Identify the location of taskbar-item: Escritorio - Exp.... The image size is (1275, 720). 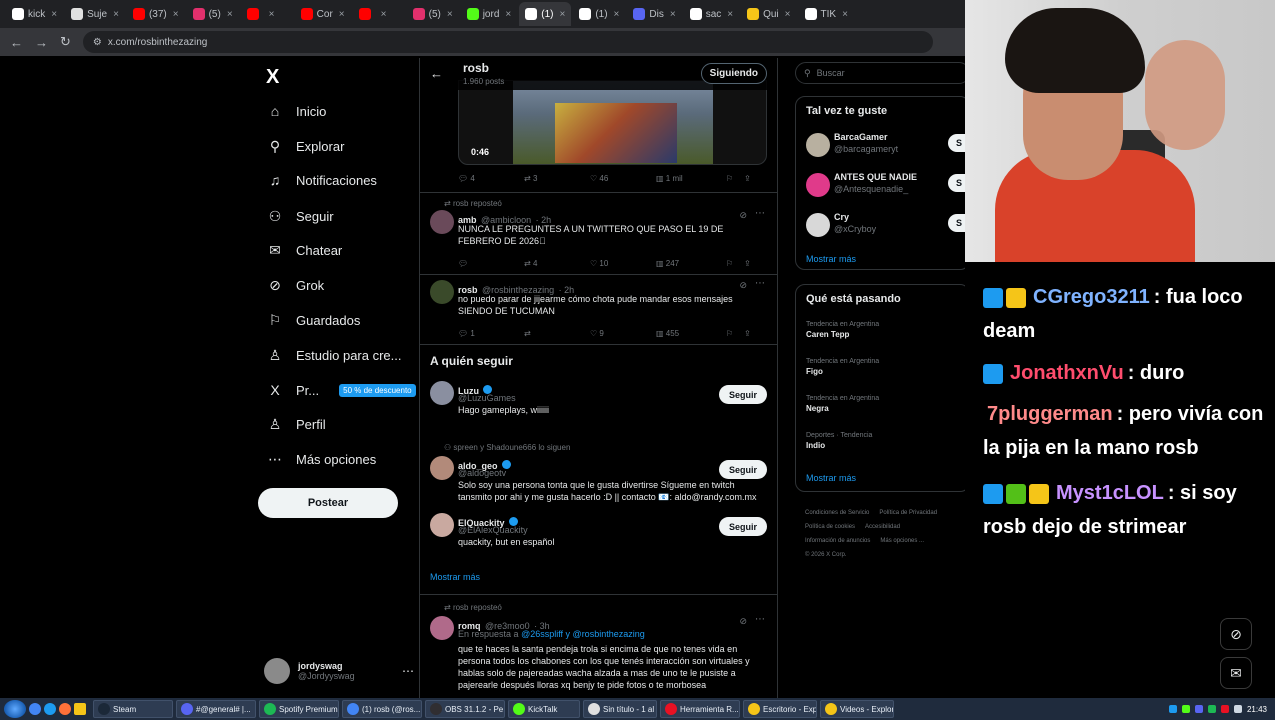
(780, 709).